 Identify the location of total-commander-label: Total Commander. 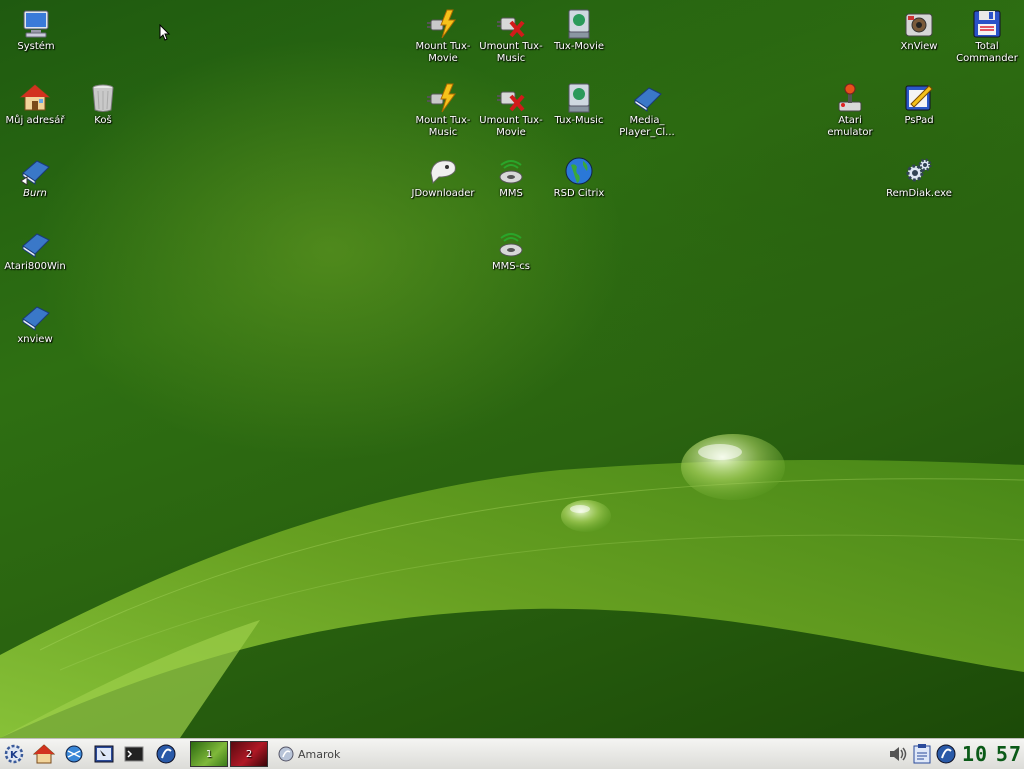
(987, 52).